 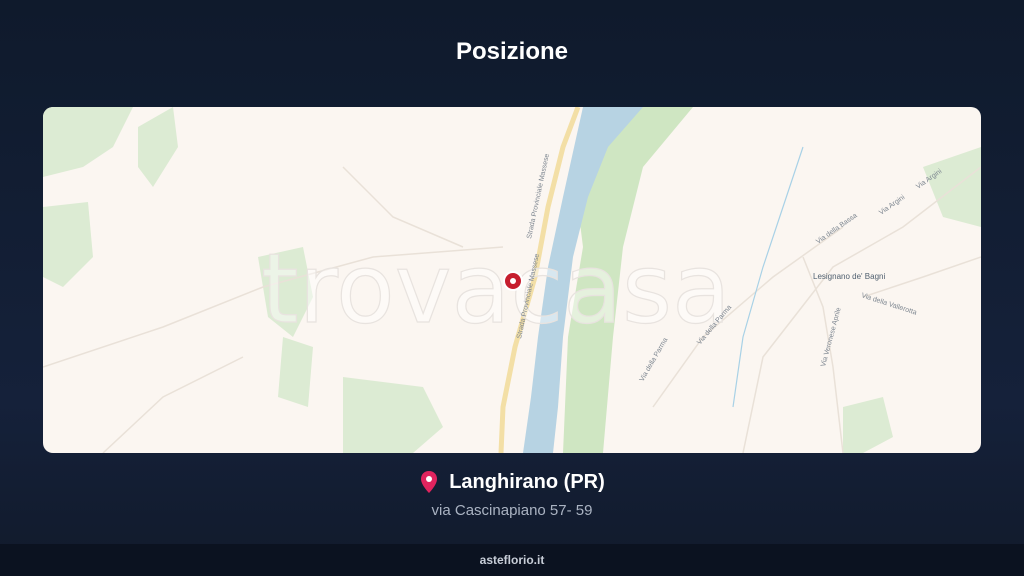 I want to click on map-creek, so click(x=768, y=277).